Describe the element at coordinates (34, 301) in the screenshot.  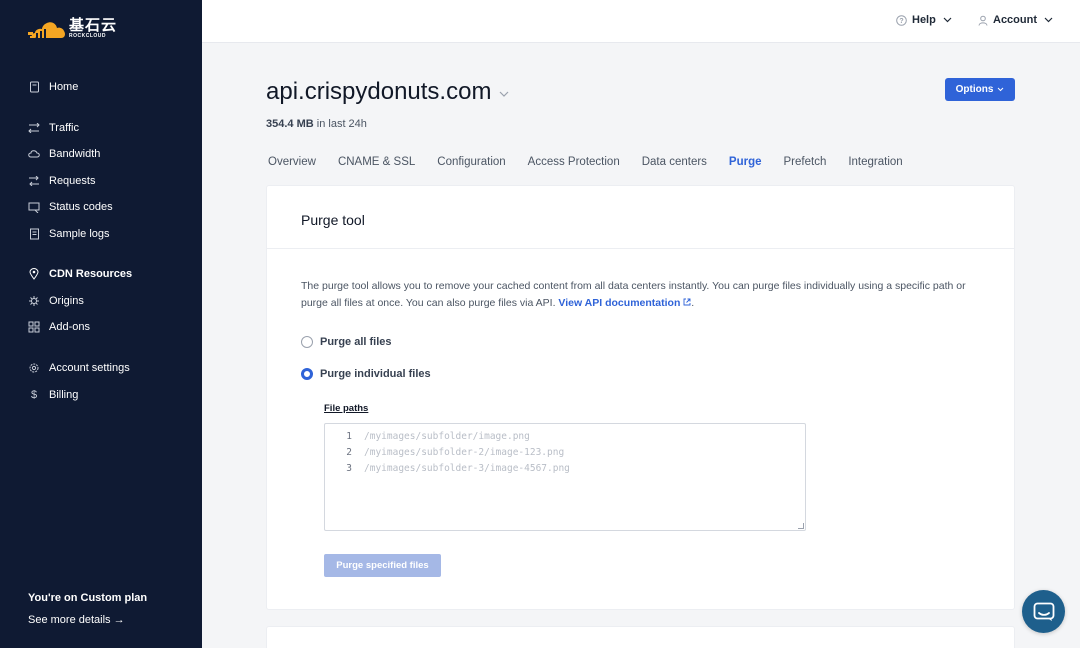
I see `origins-icon` at that location.